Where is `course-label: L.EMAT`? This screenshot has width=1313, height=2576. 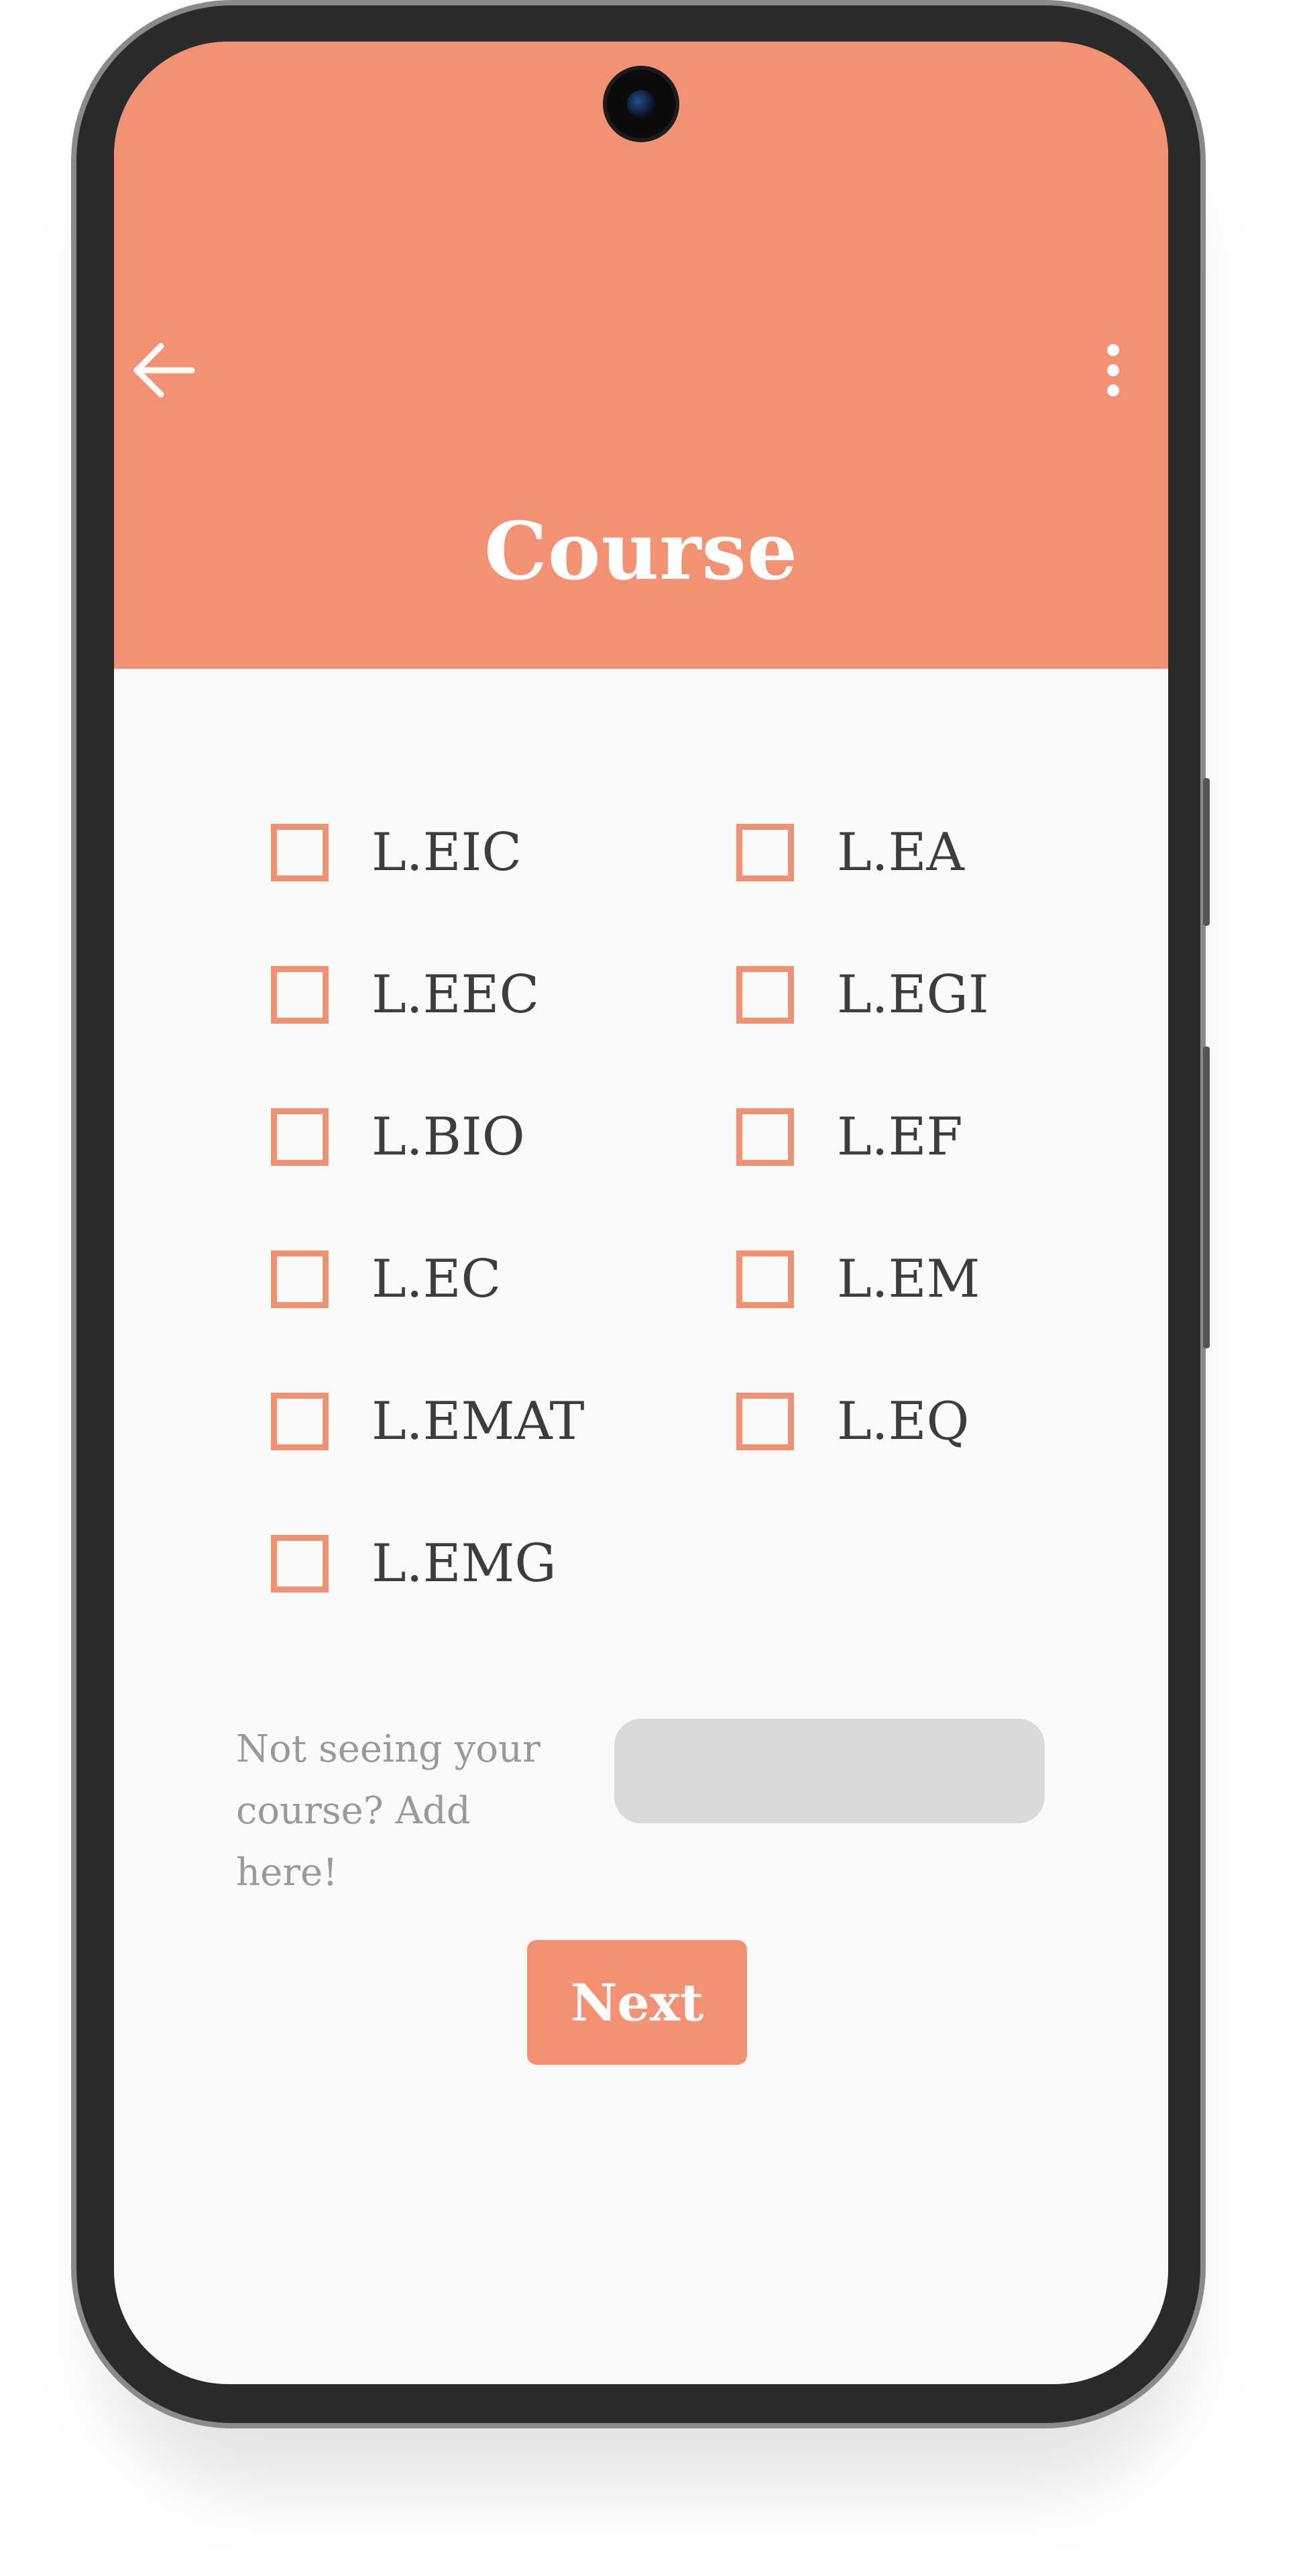 course-label: L.EMAT is located at coordinates (478, 1421).